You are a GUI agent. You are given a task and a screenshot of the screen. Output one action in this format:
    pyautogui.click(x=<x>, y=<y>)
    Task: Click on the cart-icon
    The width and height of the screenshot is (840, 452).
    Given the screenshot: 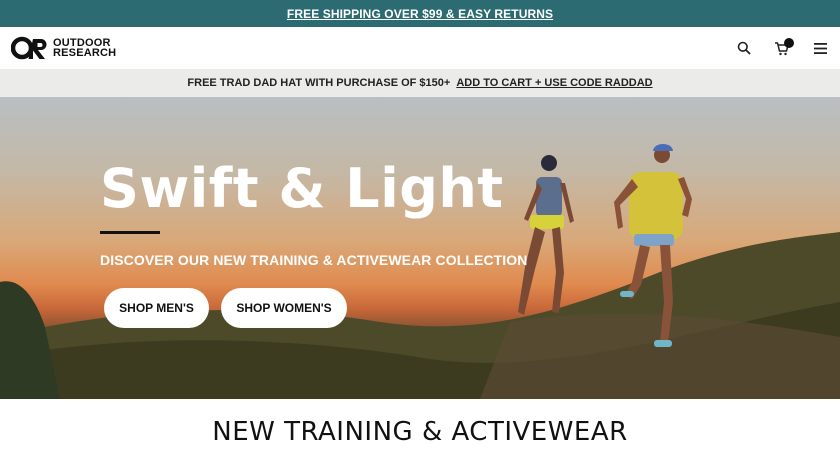 What is the action you would take?
    pyautogui.click(x=783, y=48)
    